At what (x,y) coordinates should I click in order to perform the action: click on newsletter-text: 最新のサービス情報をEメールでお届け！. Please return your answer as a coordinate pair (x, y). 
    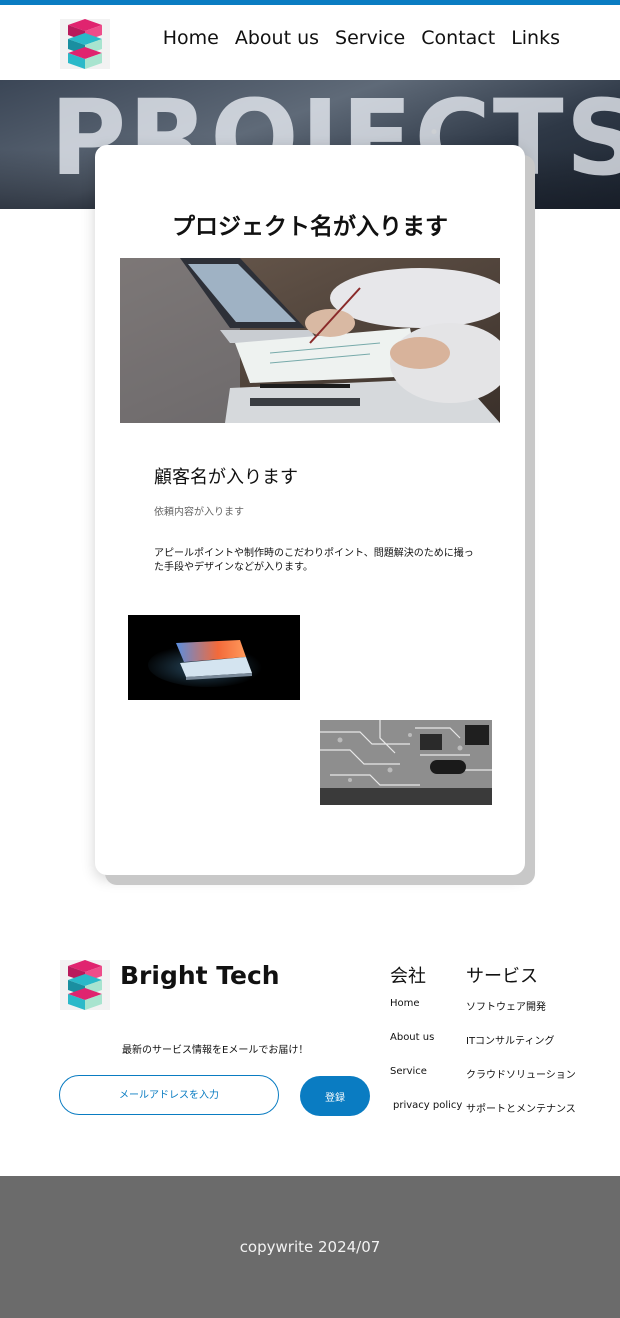
    Looking at the image, I should click on (215, 1050).